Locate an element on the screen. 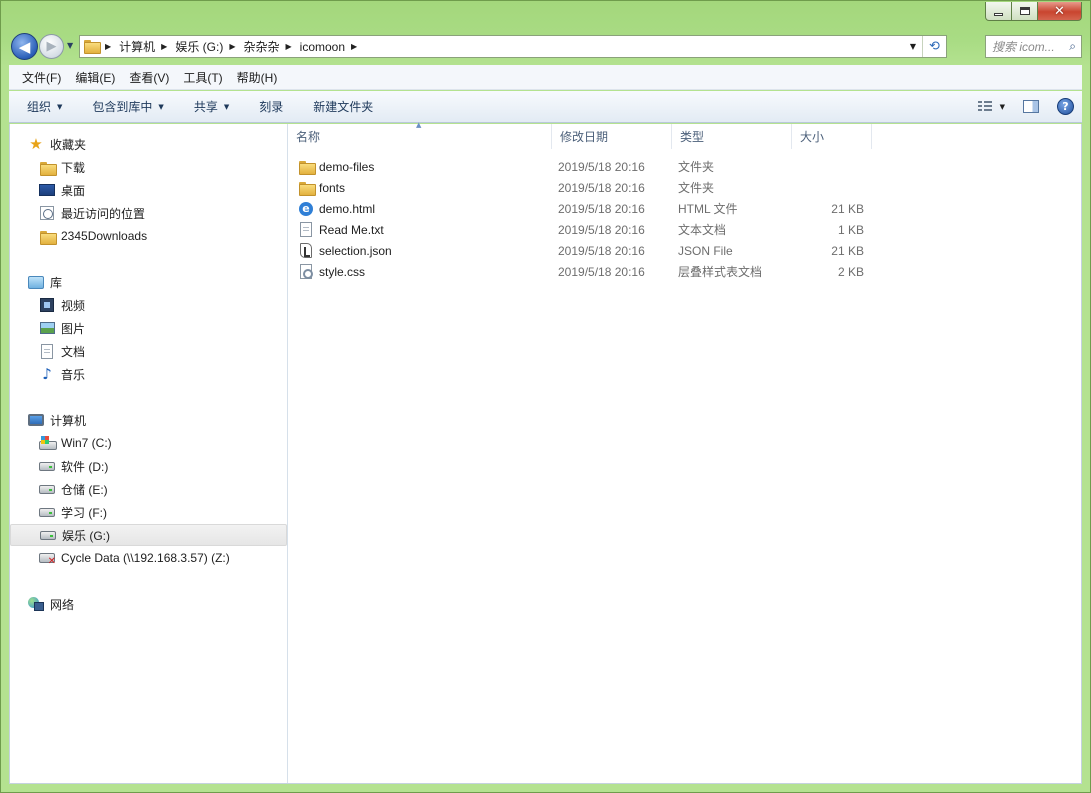 This screenshot has width=1091, height=793. help-icon: ? is located at coordinates (1065, 106).